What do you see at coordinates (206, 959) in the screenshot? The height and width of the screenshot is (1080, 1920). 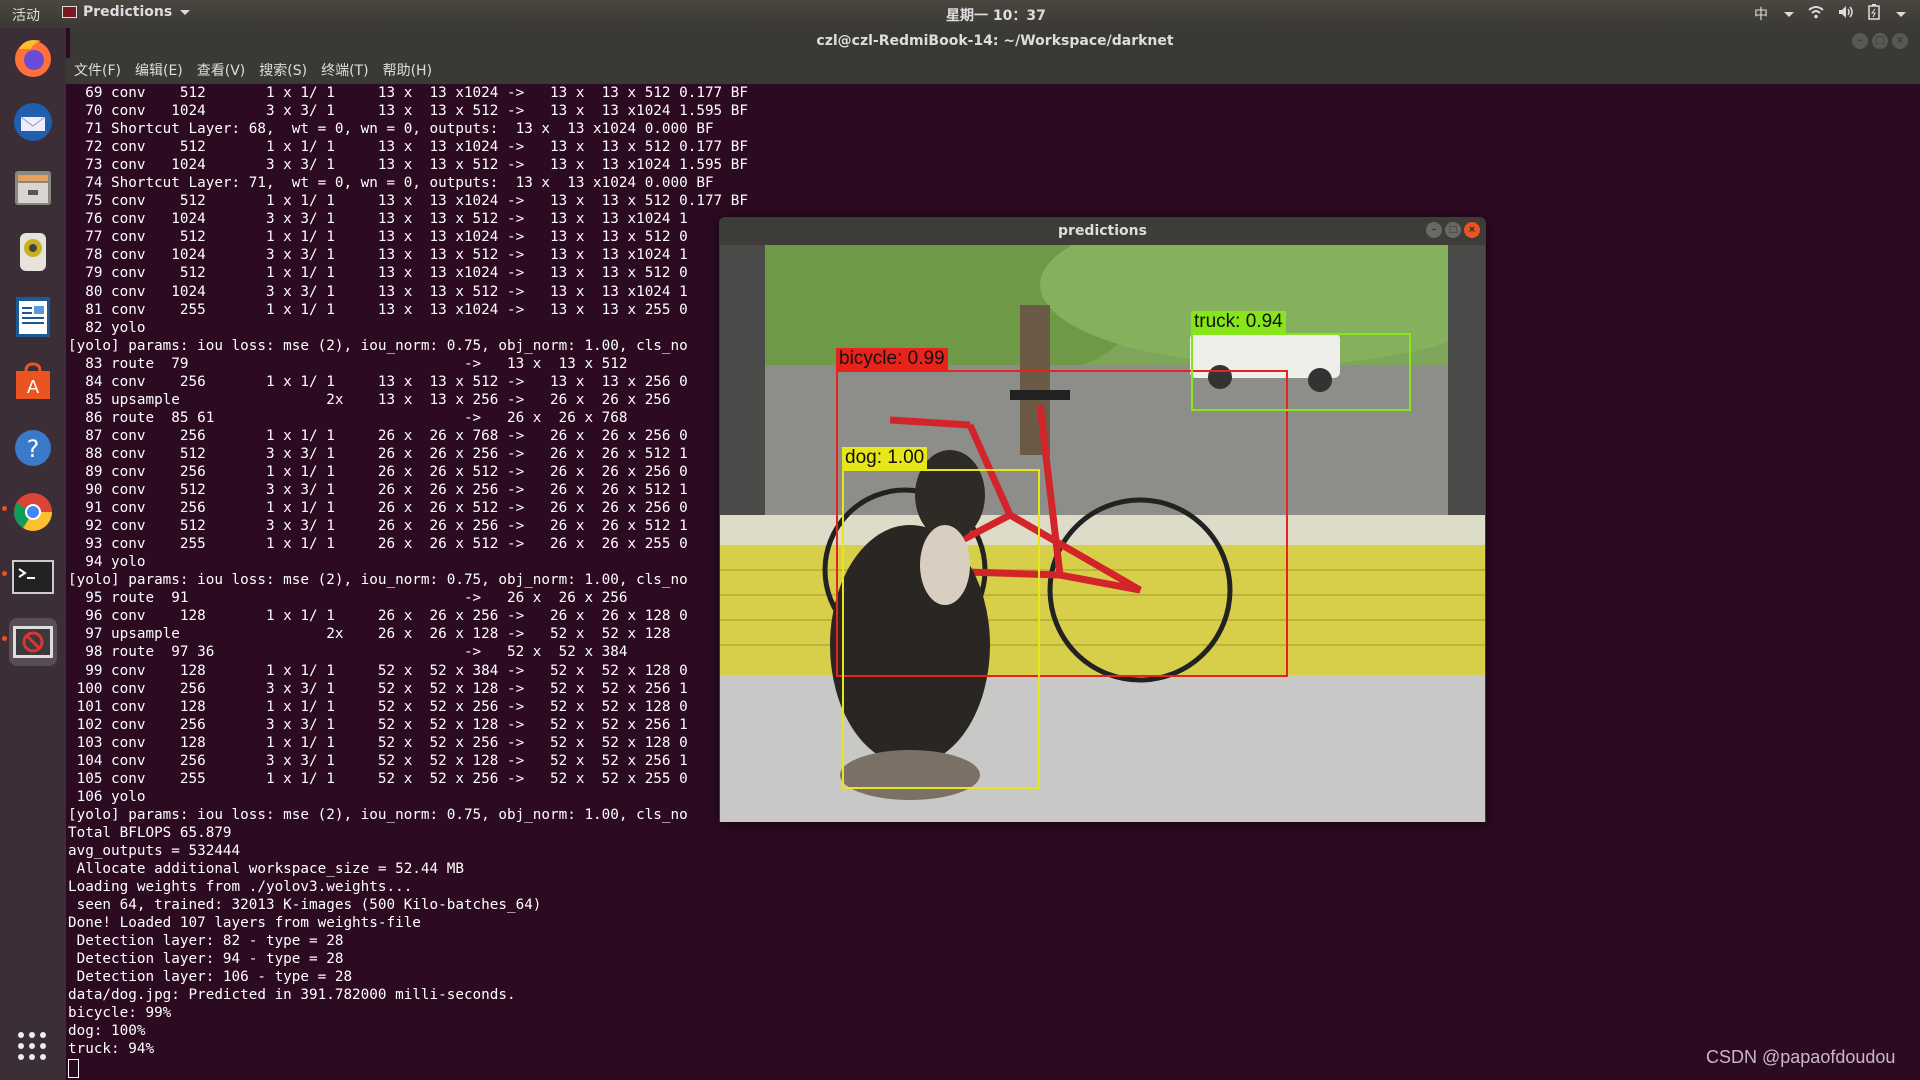 I see `terminal-line: Detection layer: 94 - type = 28` at bounding box center [206, 959].